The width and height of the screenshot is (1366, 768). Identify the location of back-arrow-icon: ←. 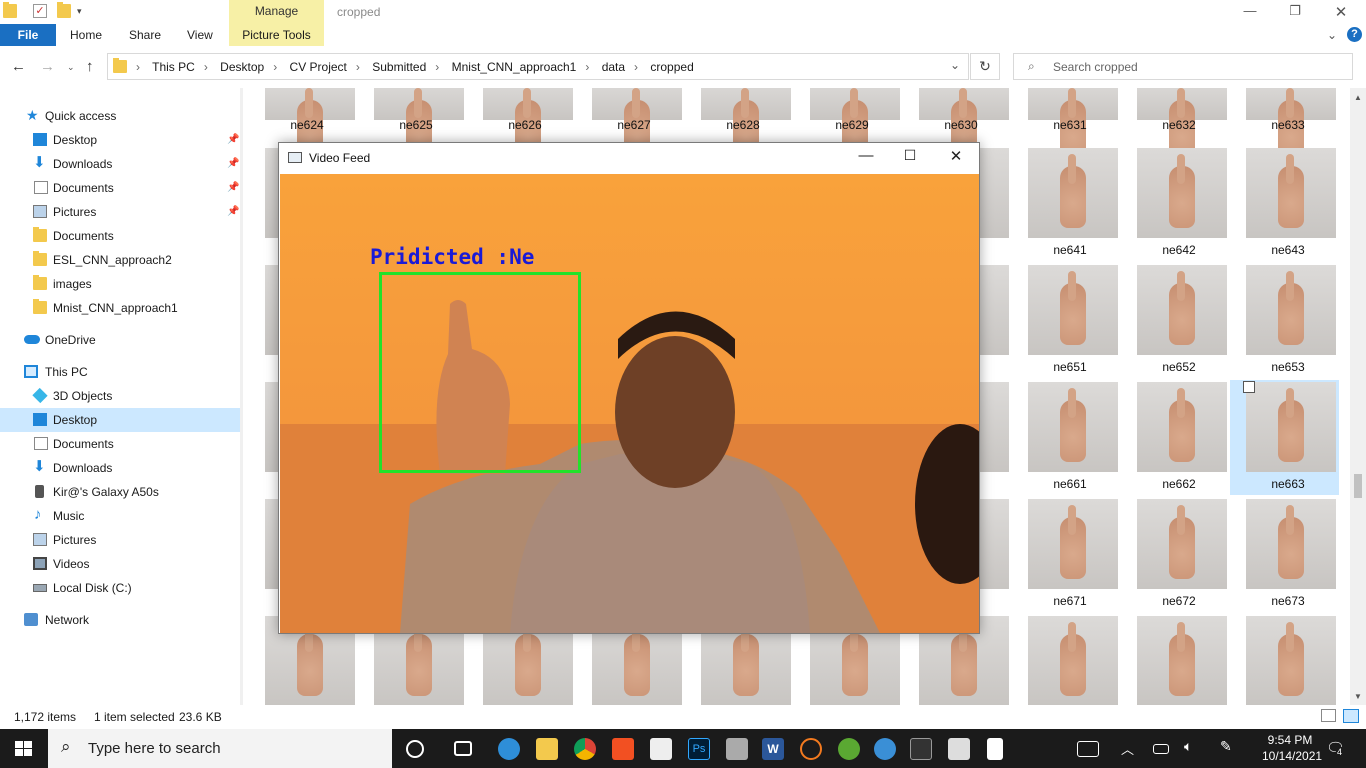
(18, 66).